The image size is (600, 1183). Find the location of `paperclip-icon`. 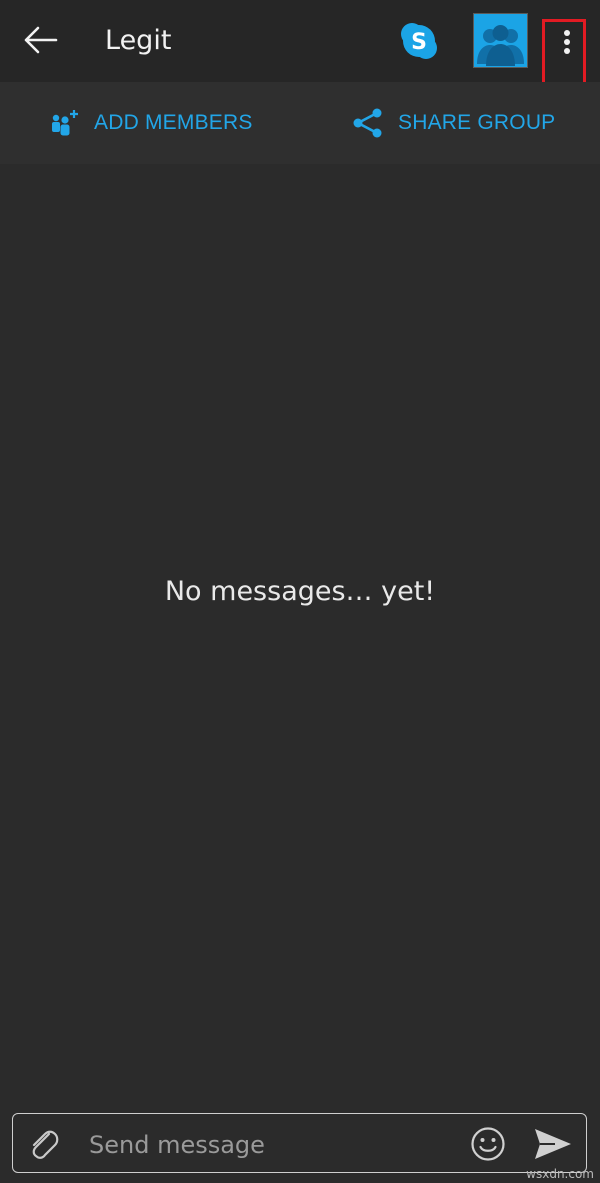

paperclip-icon is located at coordinates (45, 1144).